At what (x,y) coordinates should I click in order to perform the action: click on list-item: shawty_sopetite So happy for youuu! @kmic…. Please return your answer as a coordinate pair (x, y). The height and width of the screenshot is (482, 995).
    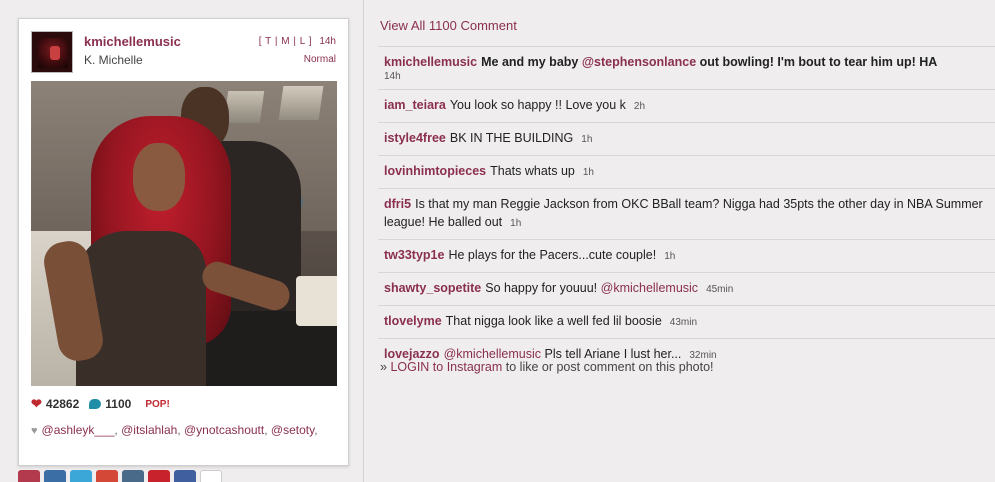
    Looking at the image, I should click on (686, 288).